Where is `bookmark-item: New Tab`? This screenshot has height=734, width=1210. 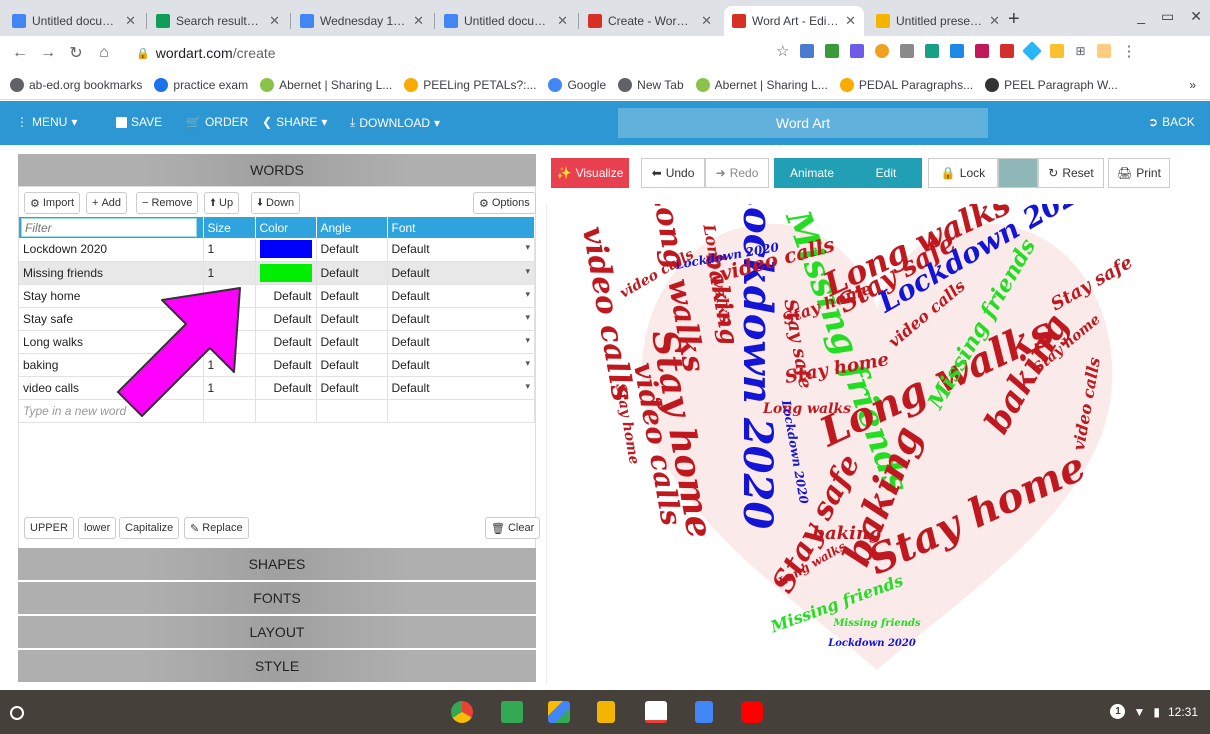 bookmark-item: New Tab is located at coordinates (651, 84).